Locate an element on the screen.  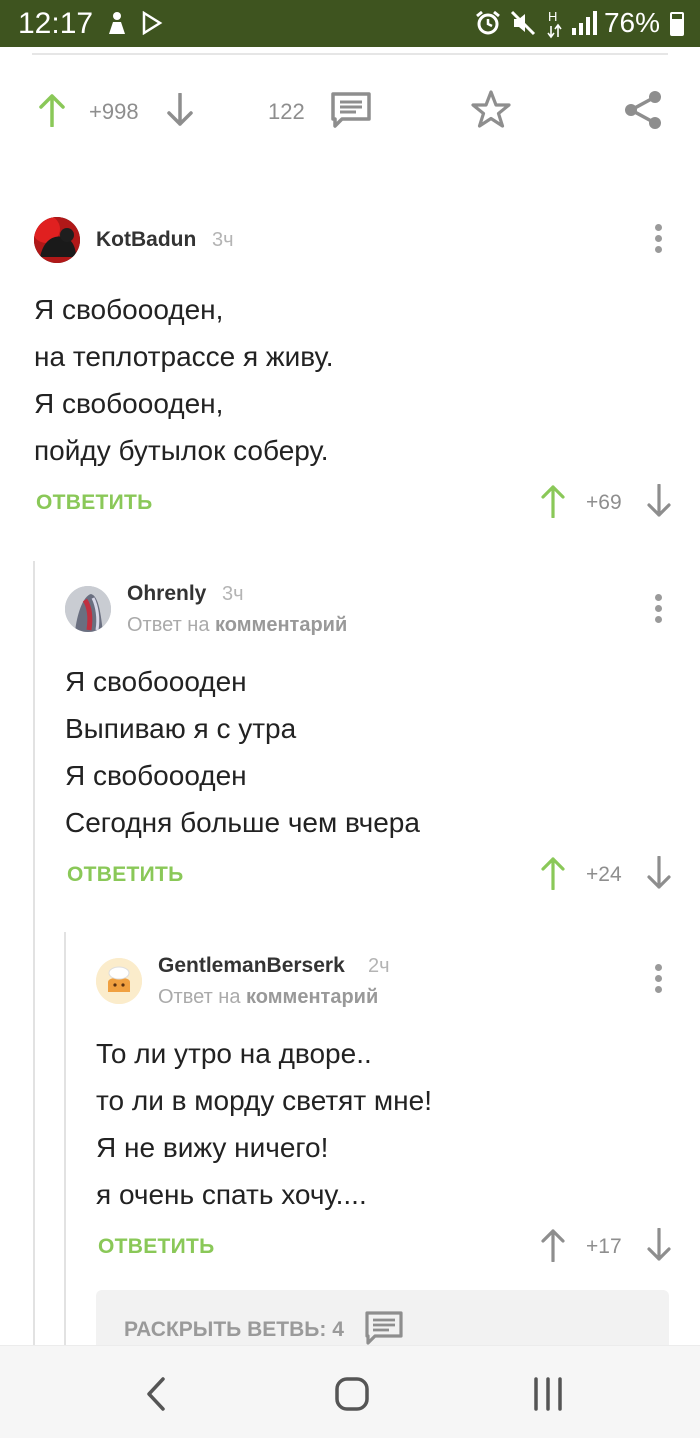
signal-icon is located at coordinates (584, 23).